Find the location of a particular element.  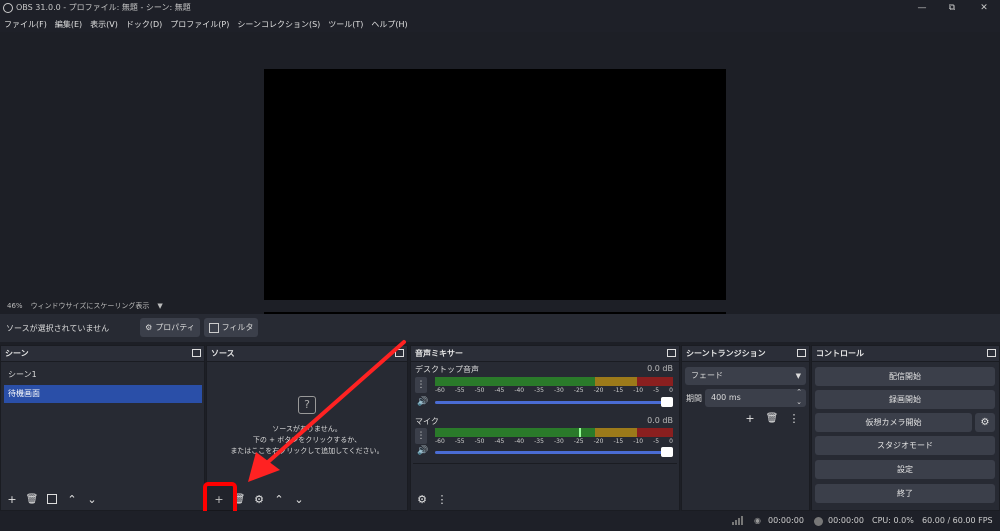

transitions-dock-header: シーントランジション is located at coordinates (745, 354).